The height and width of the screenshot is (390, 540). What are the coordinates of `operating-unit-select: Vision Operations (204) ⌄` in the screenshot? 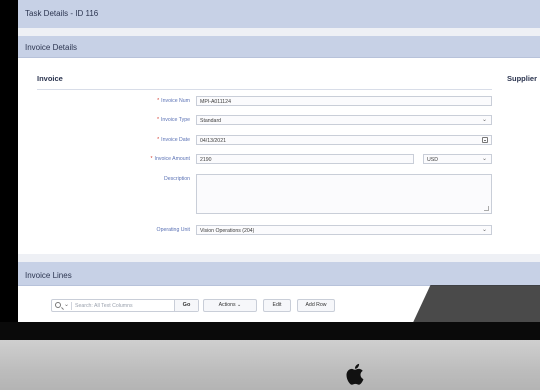 It's located at (344, 230).